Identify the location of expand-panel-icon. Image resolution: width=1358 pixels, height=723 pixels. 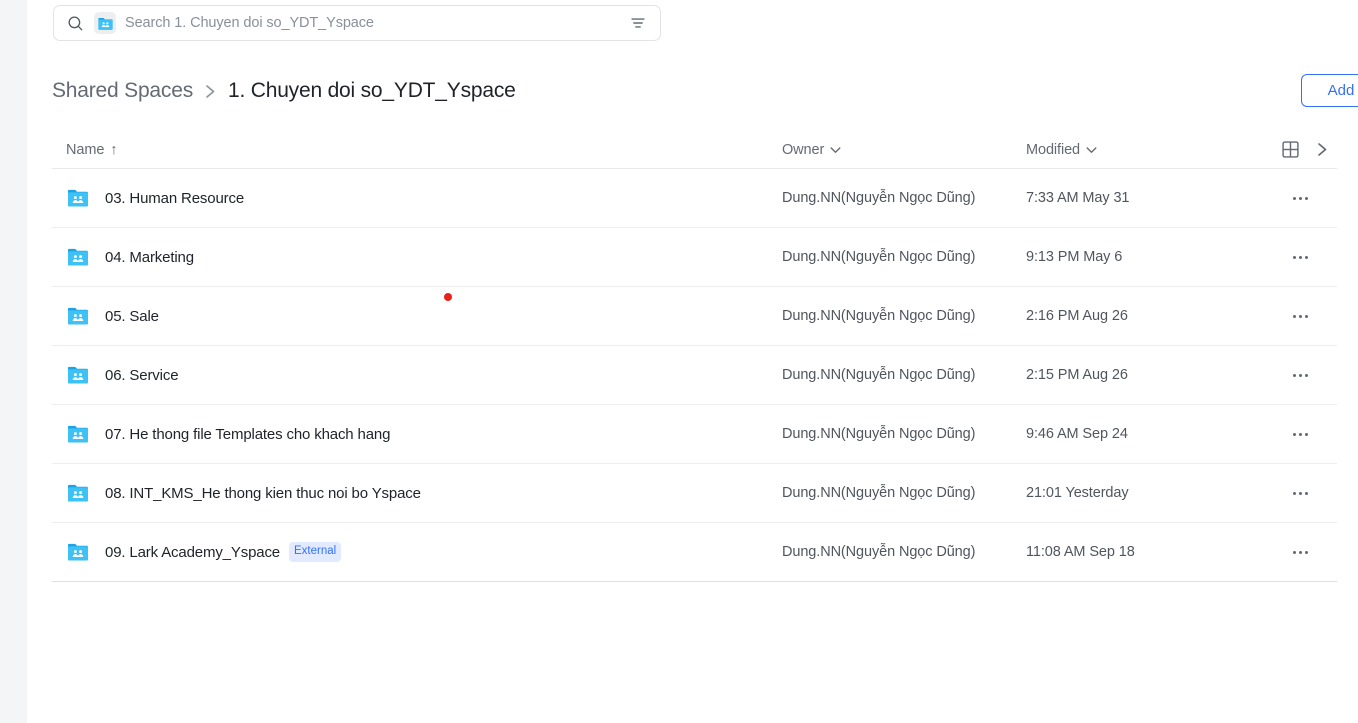
(1322, 149).